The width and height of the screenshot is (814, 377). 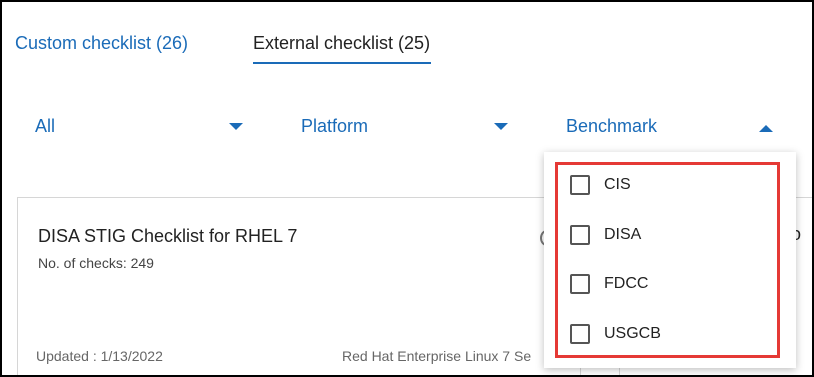 I want to click on benchmark-option-disa: DISA, so click(x=605, y=235).